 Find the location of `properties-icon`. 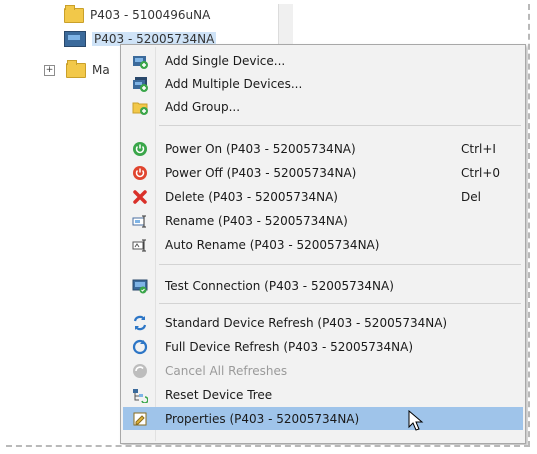

properties-icon is located at coordinates (140, 419).